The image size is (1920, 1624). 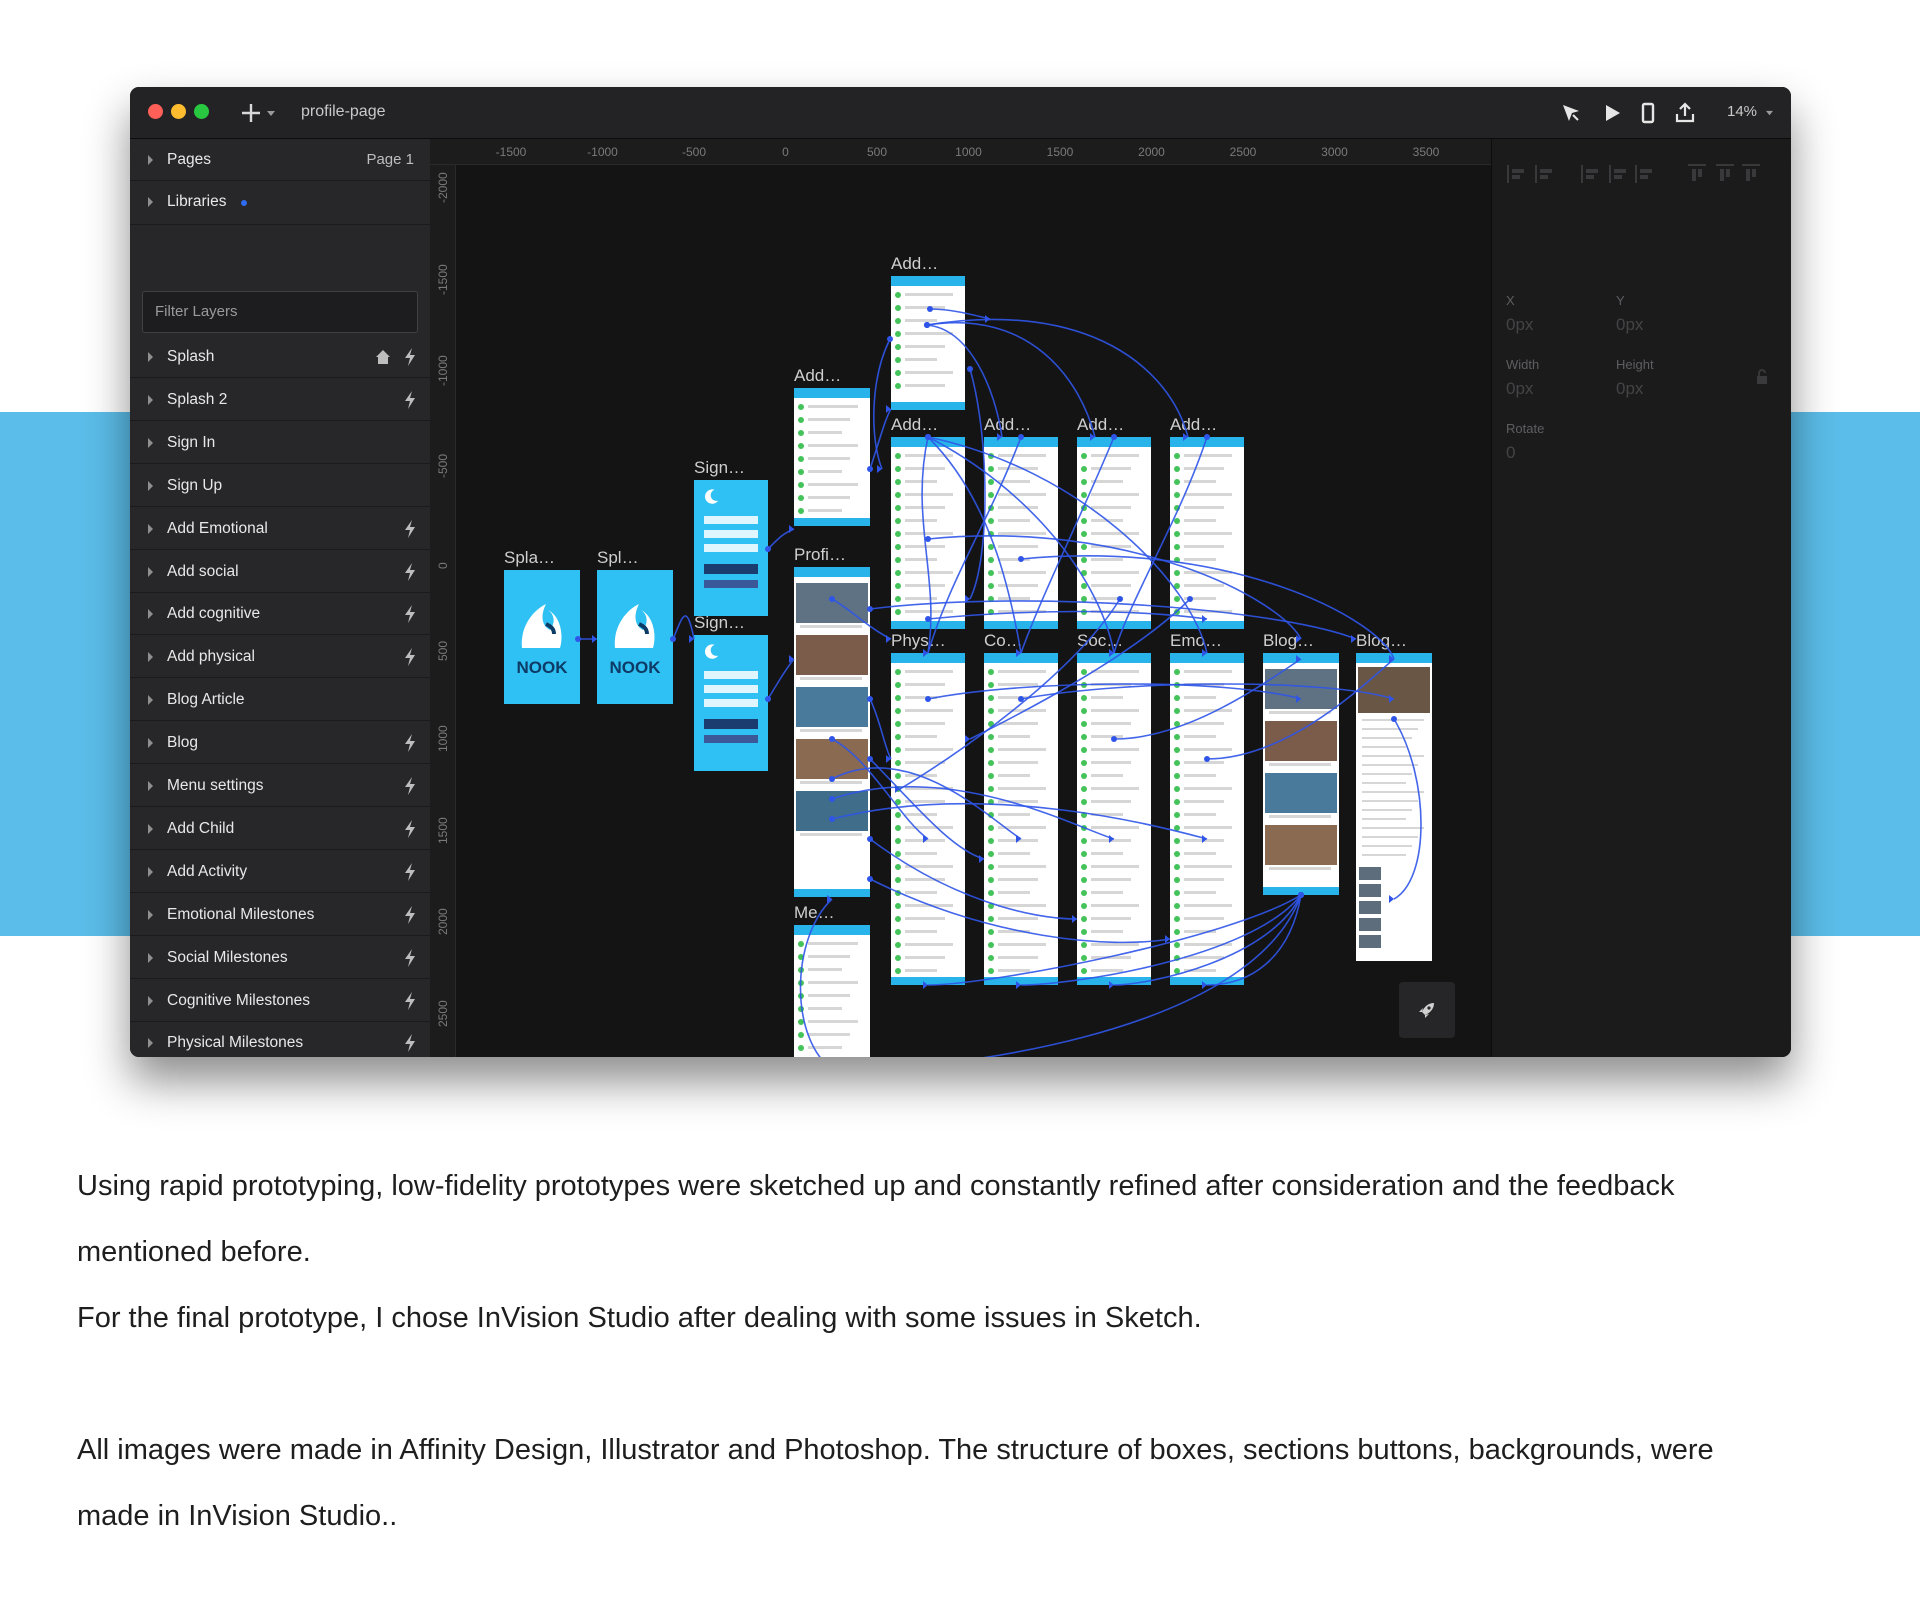 I want to click on layer-row: Add Child, so click(x=280, y=829).